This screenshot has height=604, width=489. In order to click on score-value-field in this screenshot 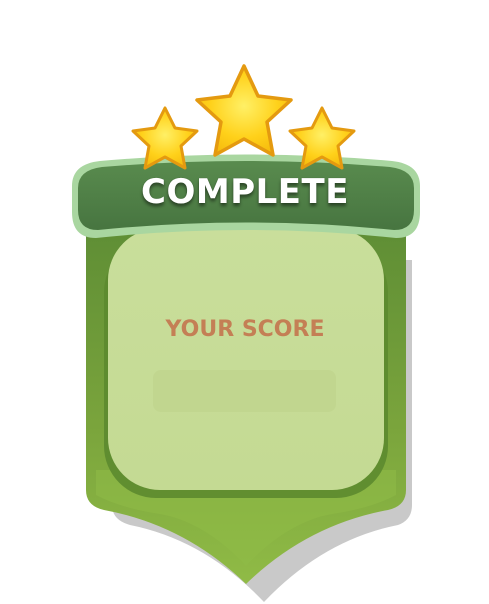, I will do `click(244, 391)`.